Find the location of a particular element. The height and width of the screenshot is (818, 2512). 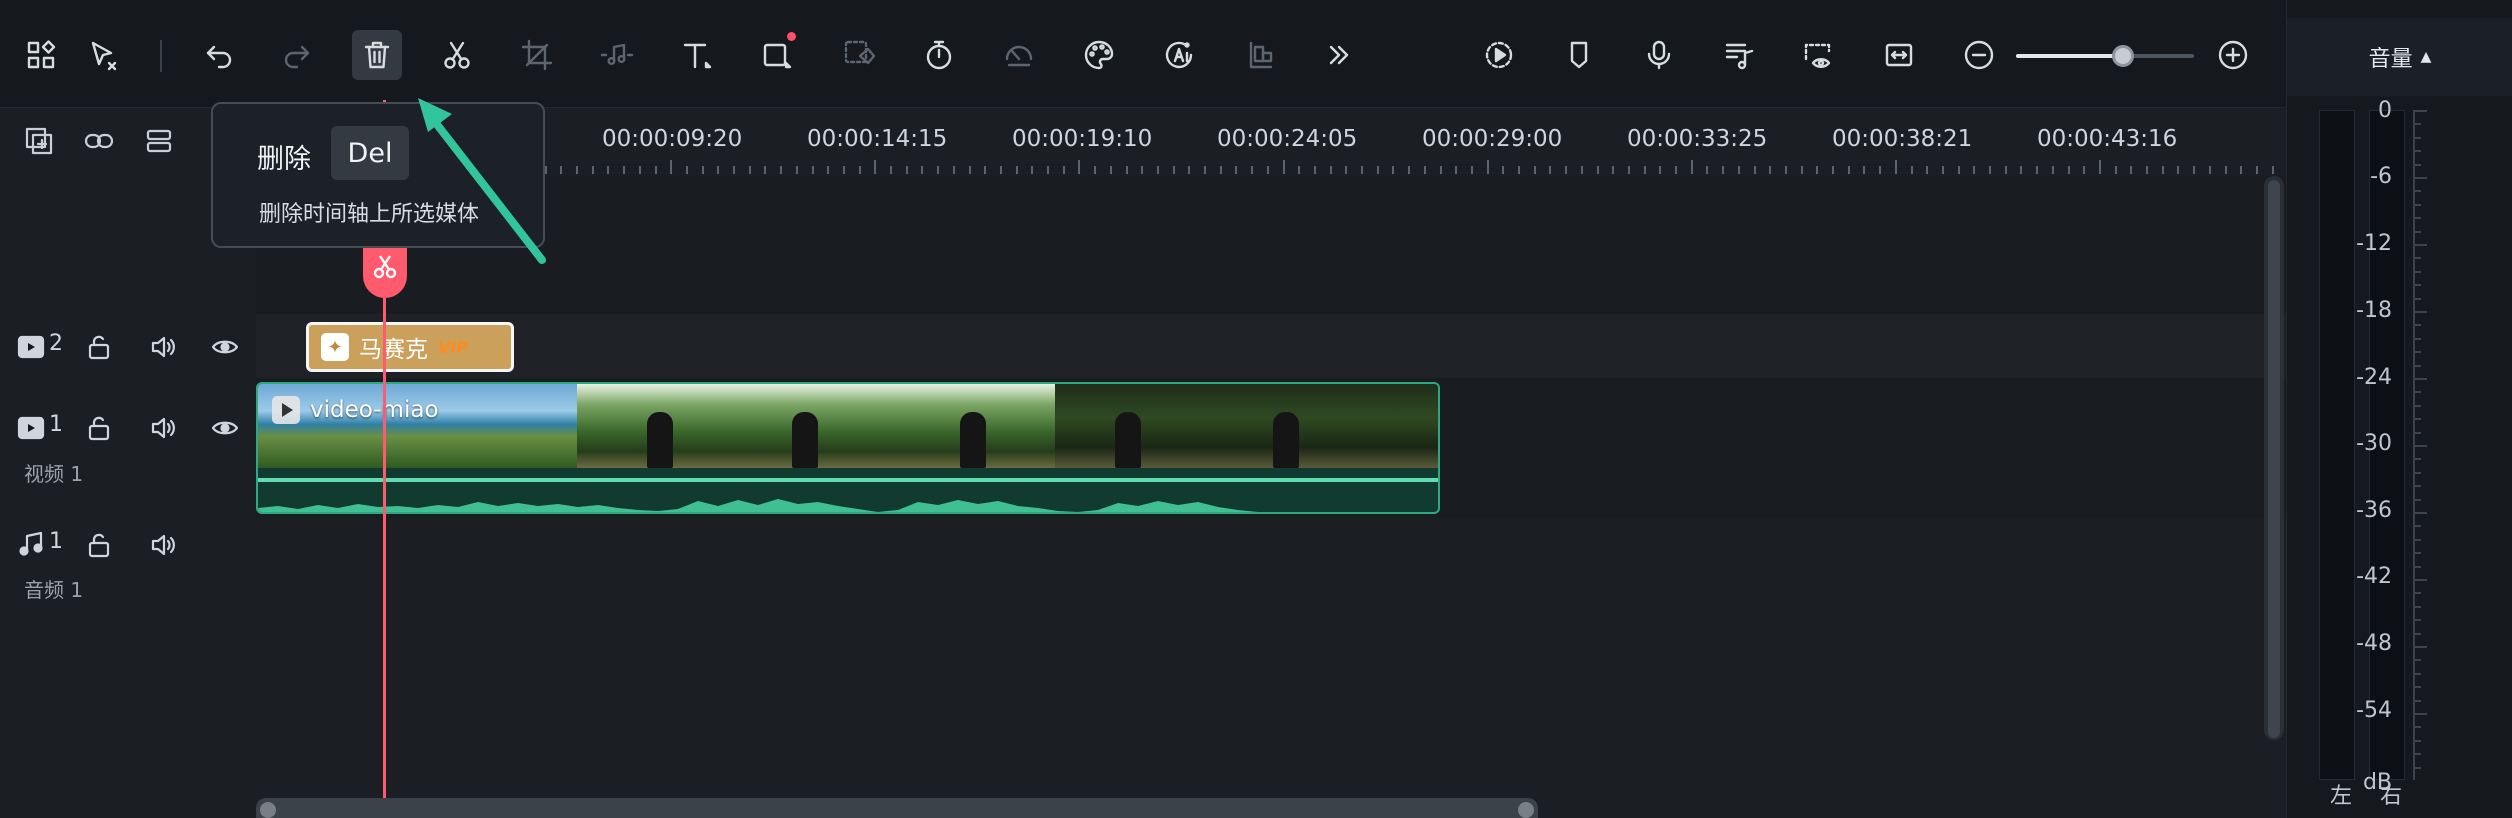

ruler-label: 00:00:29:00 is located at coordinates (1492, 139).